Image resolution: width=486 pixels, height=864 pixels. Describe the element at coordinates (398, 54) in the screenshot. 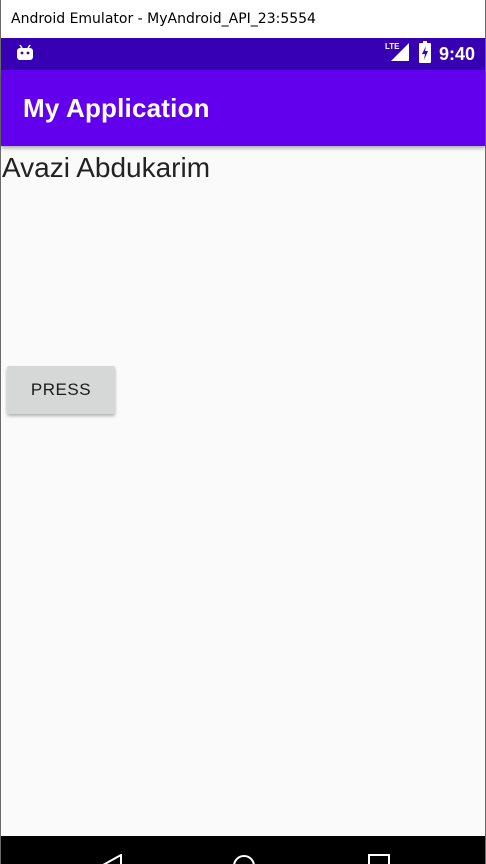

I see `signal-icon: LTE` at that location.